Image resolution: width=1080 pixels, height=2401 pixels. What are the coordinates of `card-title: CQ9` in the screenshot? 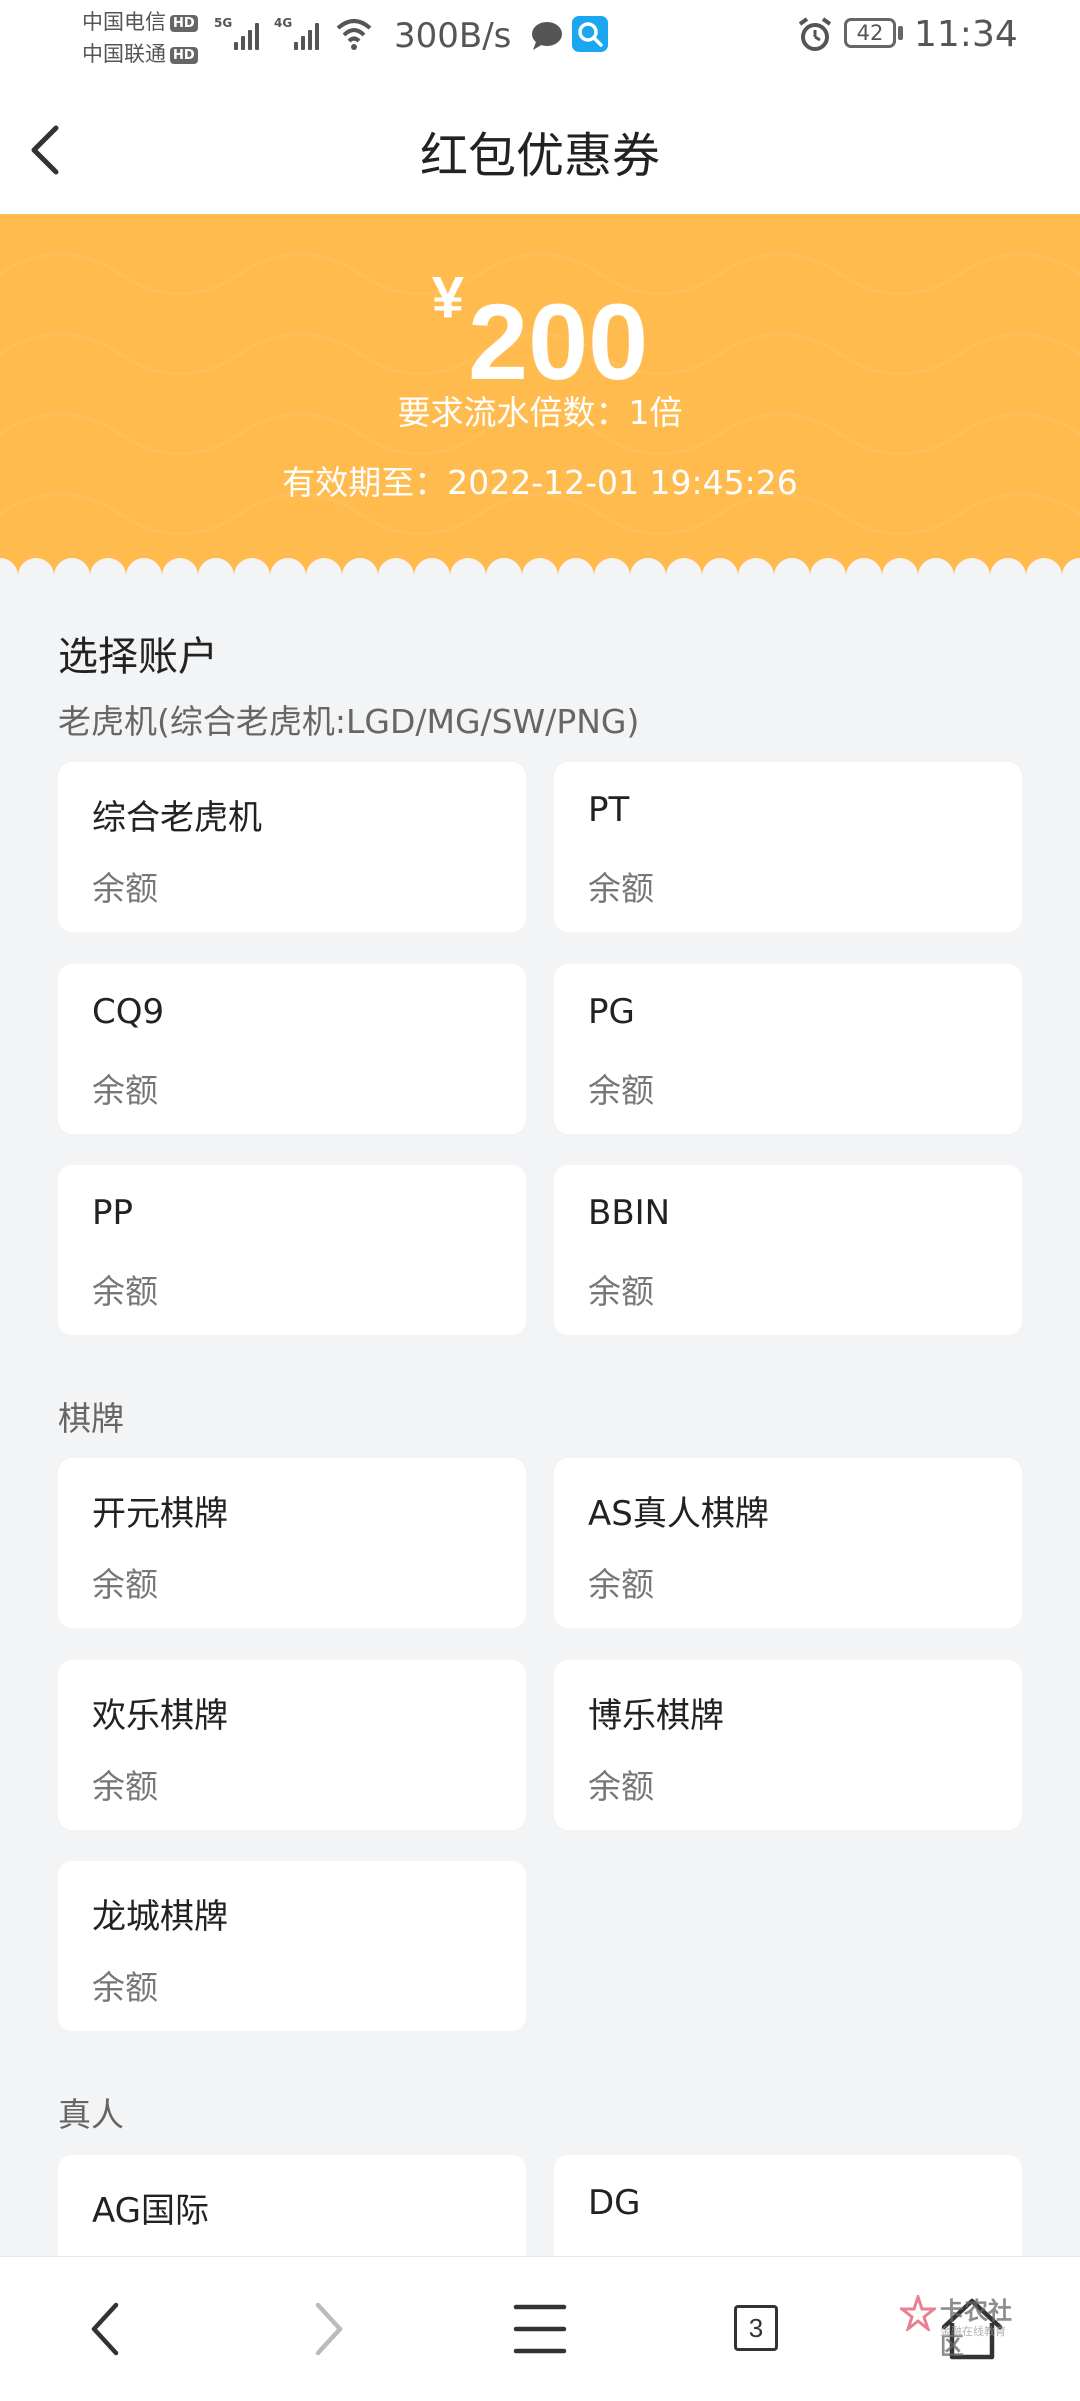 It's located at (128, 1012).